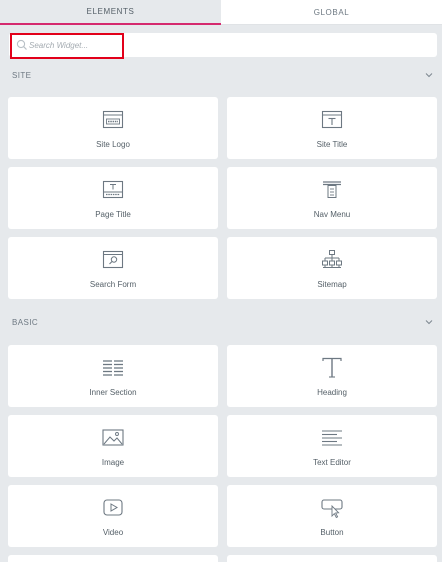 The width and height of the screenshot is (442, 562). I want to click on widget-inner-section: Inner Section, so click(113, 376).